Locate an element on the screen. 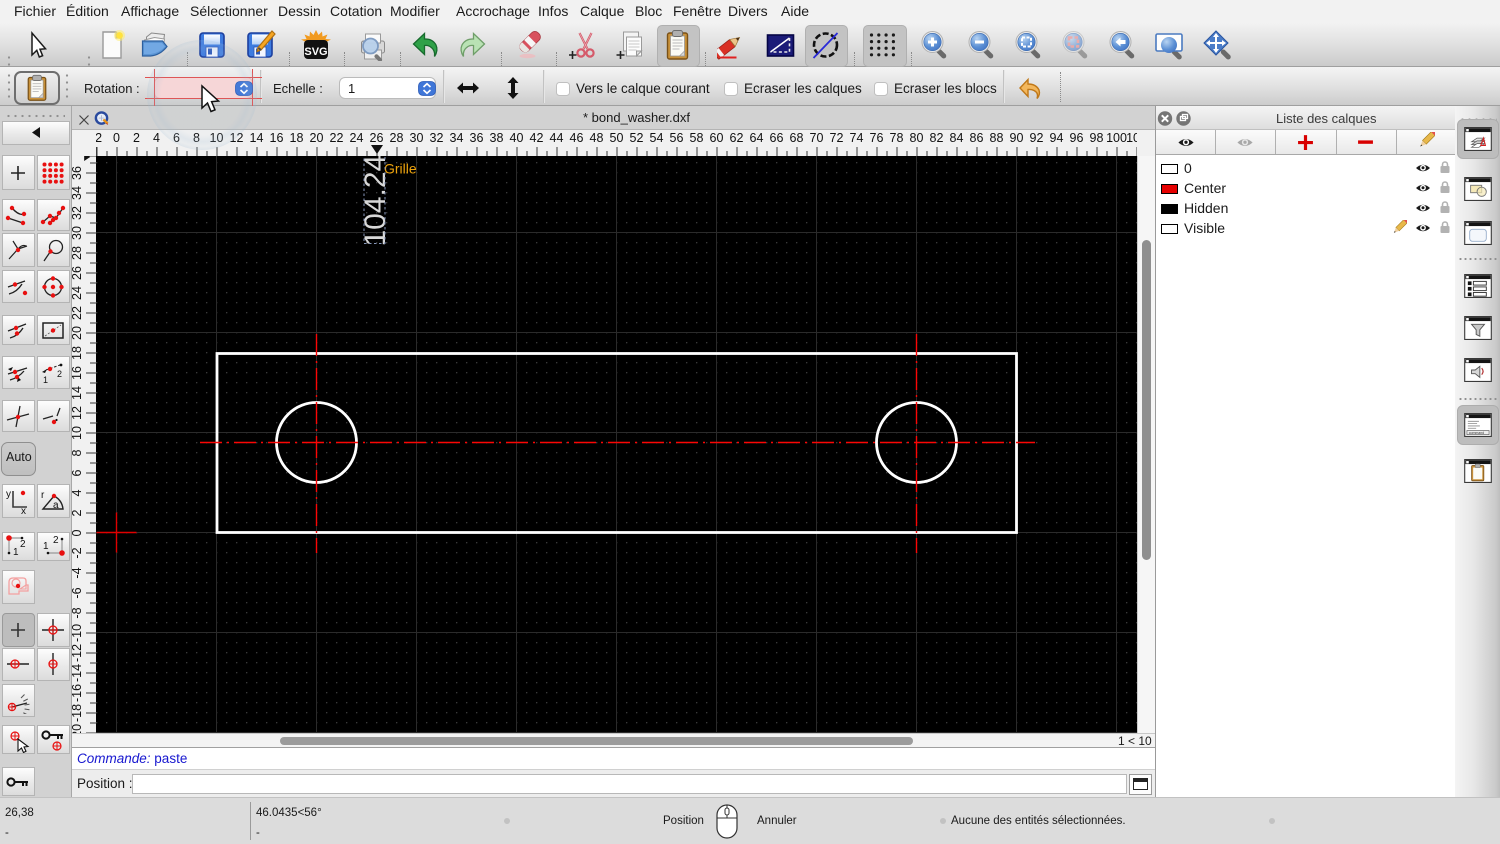  svg-text: y is located at coordinates (8, 494).